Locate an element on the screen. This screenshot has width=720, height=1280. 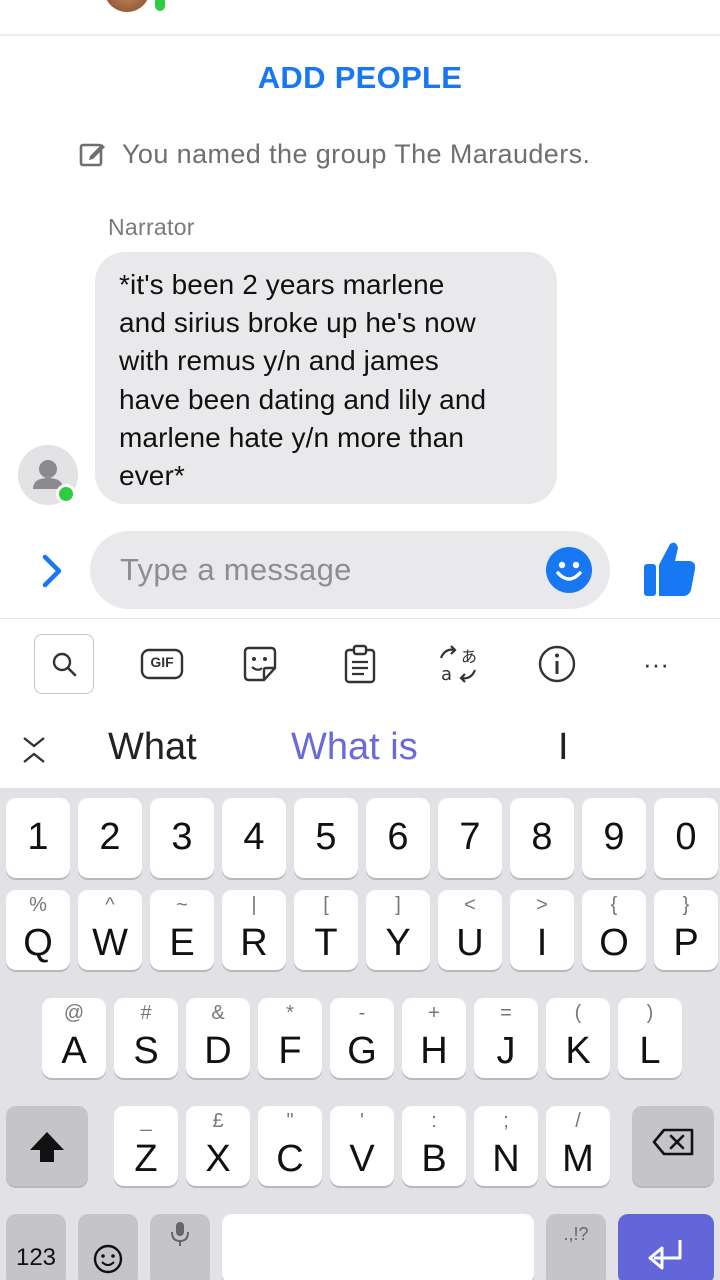
key-label: G is located at coordinates (362, 1051).